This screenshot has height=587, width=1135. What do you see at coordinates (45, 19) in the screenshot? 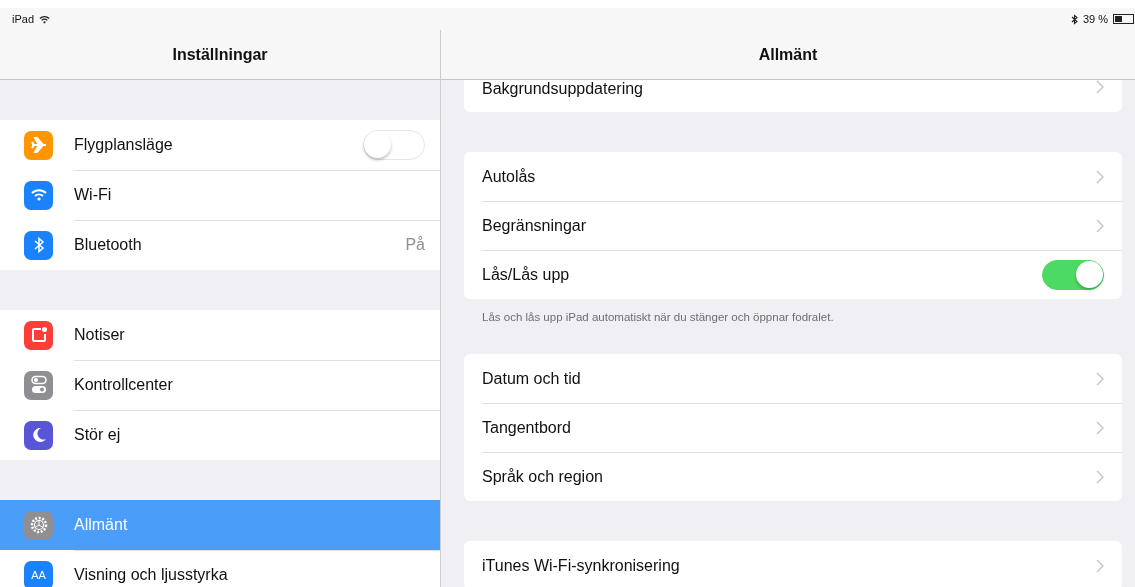
I see `wifi-signal-icon` at bounding box center [45, 19].